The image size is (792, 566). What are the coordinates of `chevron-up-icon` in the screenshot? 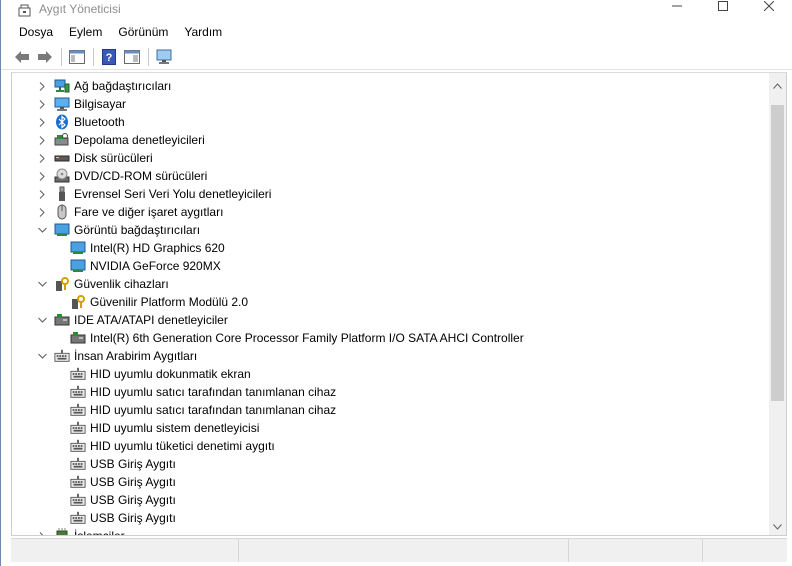 It's located at (777, 85).